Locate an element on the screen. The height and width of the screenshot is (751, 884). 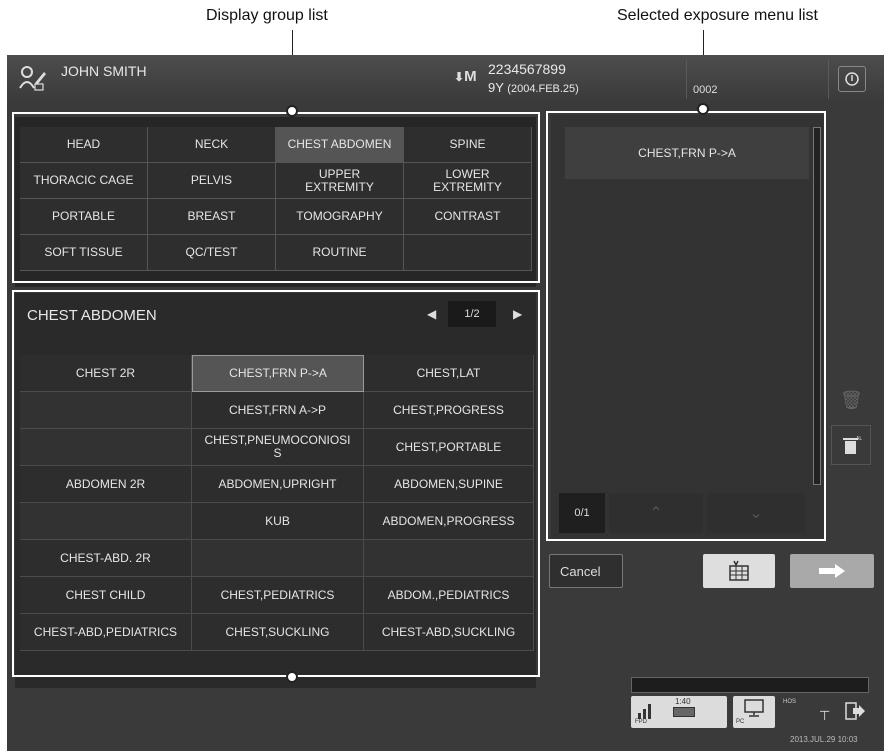
patient-edit-icon is located at coordinates (32, 78).